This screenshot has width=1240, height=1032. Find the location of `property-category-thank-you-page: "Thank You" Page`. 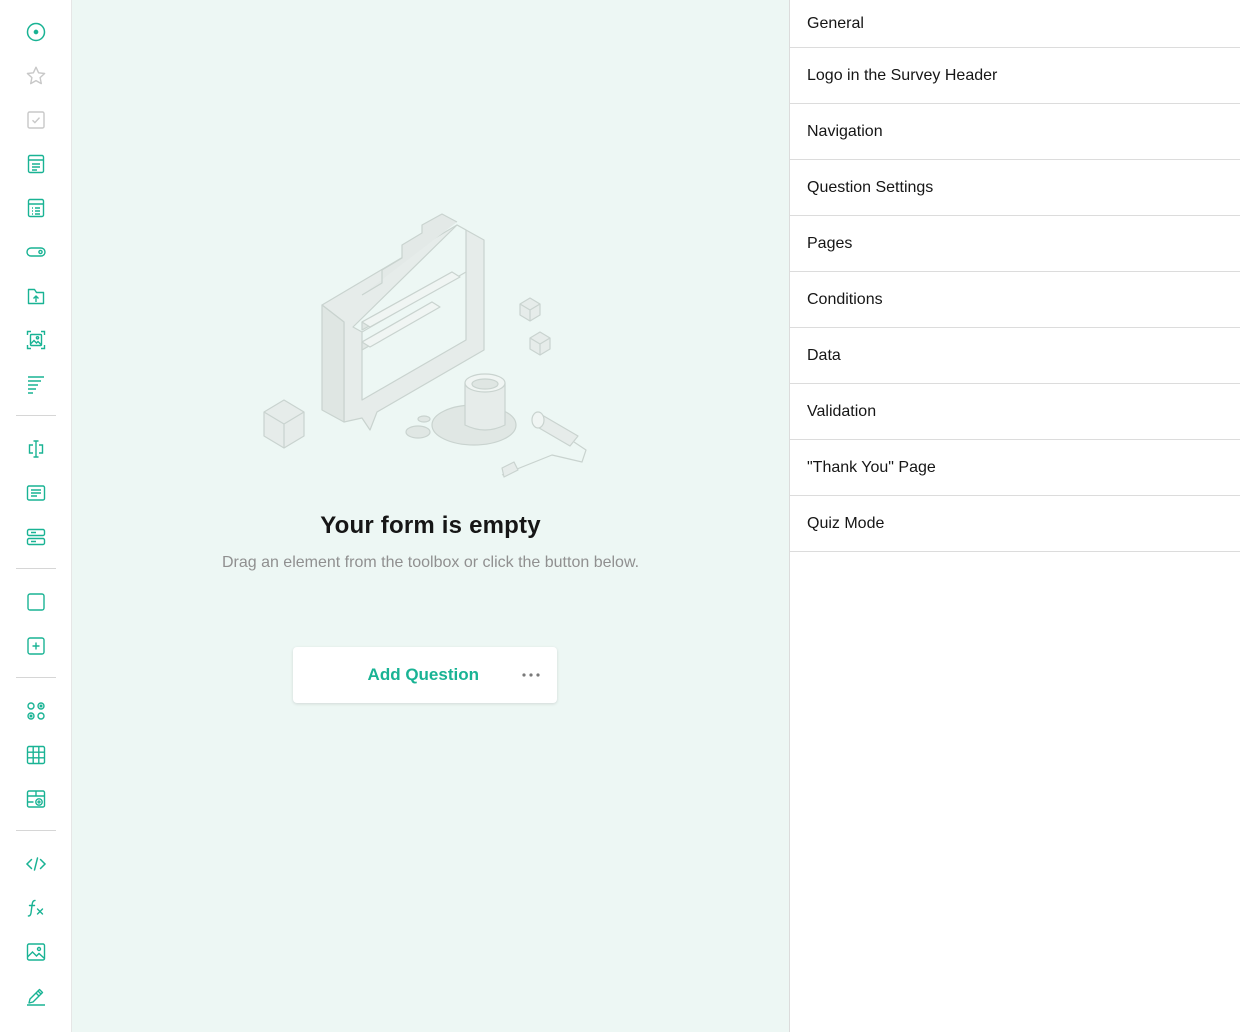

property-category-thank-you-page: "Thank You" Page is located at coordinates (1015, 468).